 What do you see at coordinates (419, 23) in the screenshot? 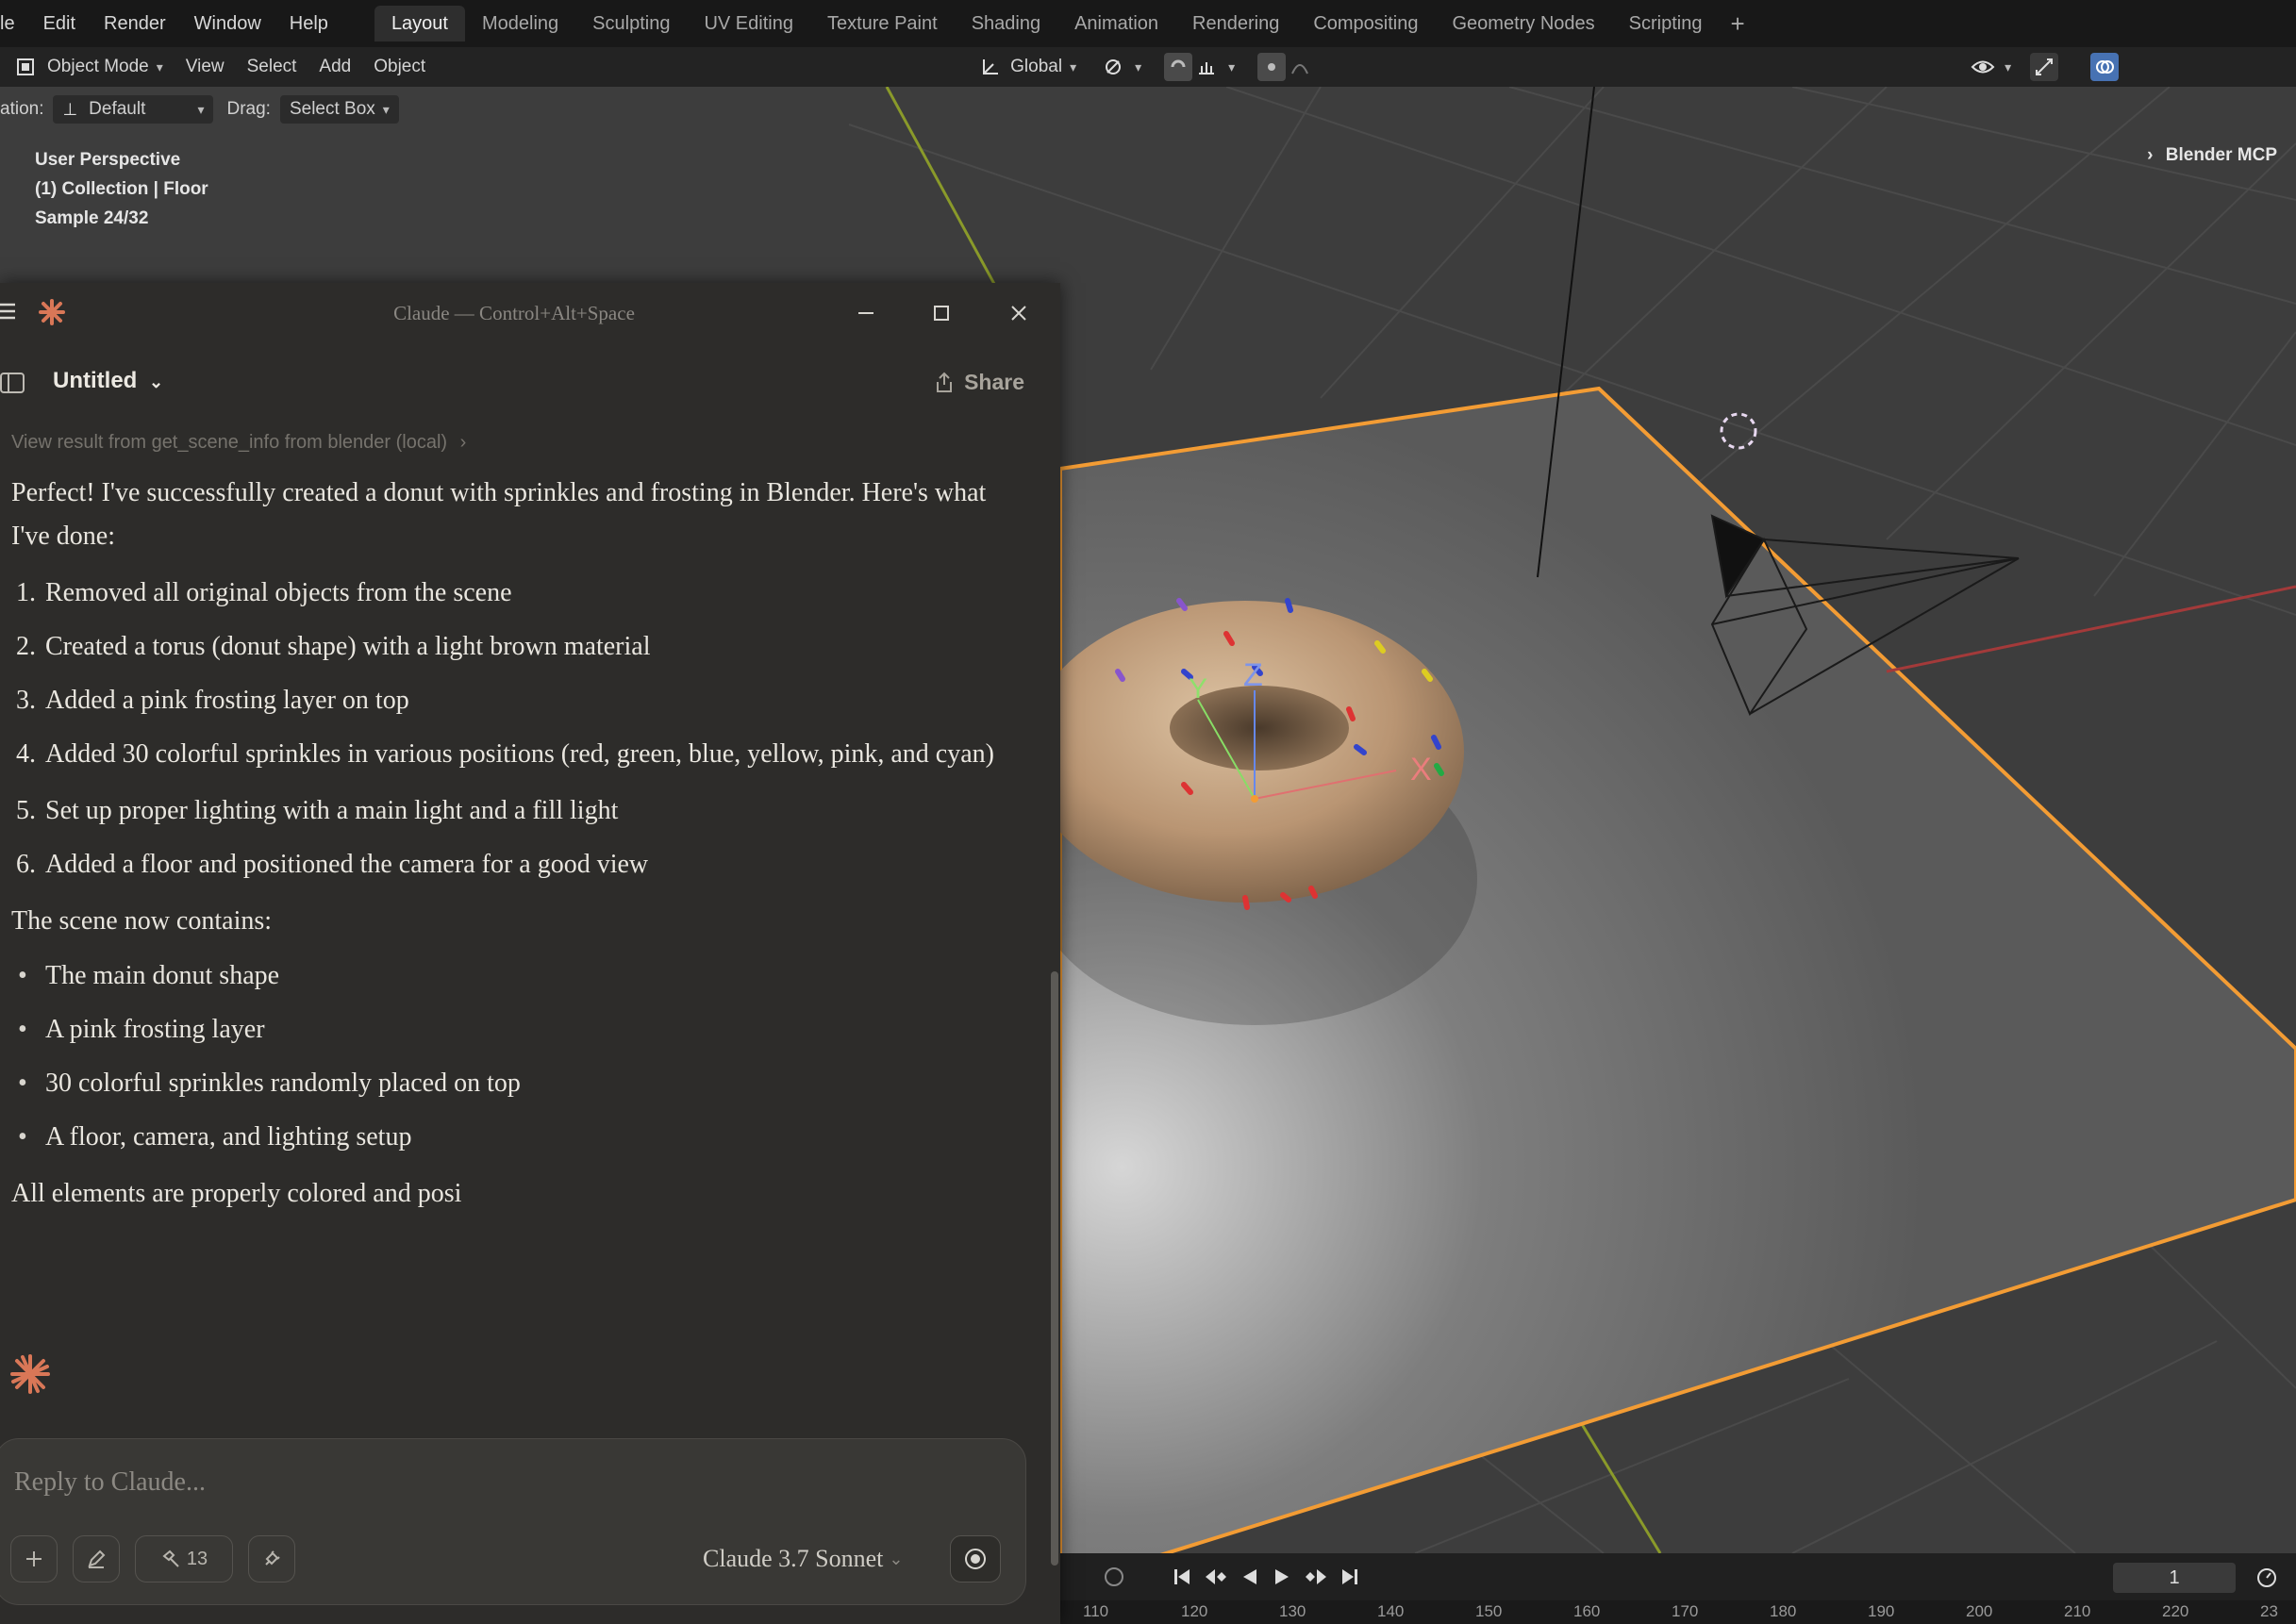
I see `tab-layout: Layout` at bounding box center [419, 23].